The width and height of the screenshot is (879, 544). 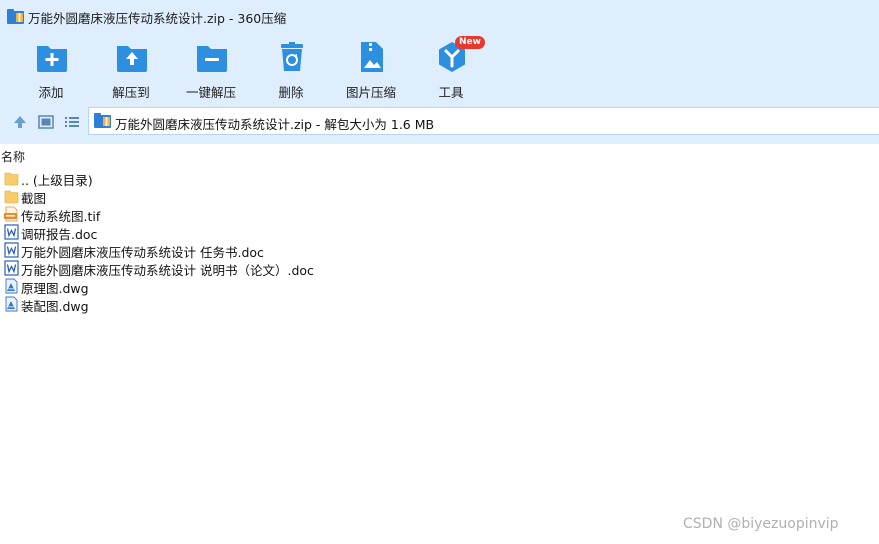 What do you see at coordinates (372, 57) in the screenshot?
I see `image-compress-icon` at bounding box center [372, 57].